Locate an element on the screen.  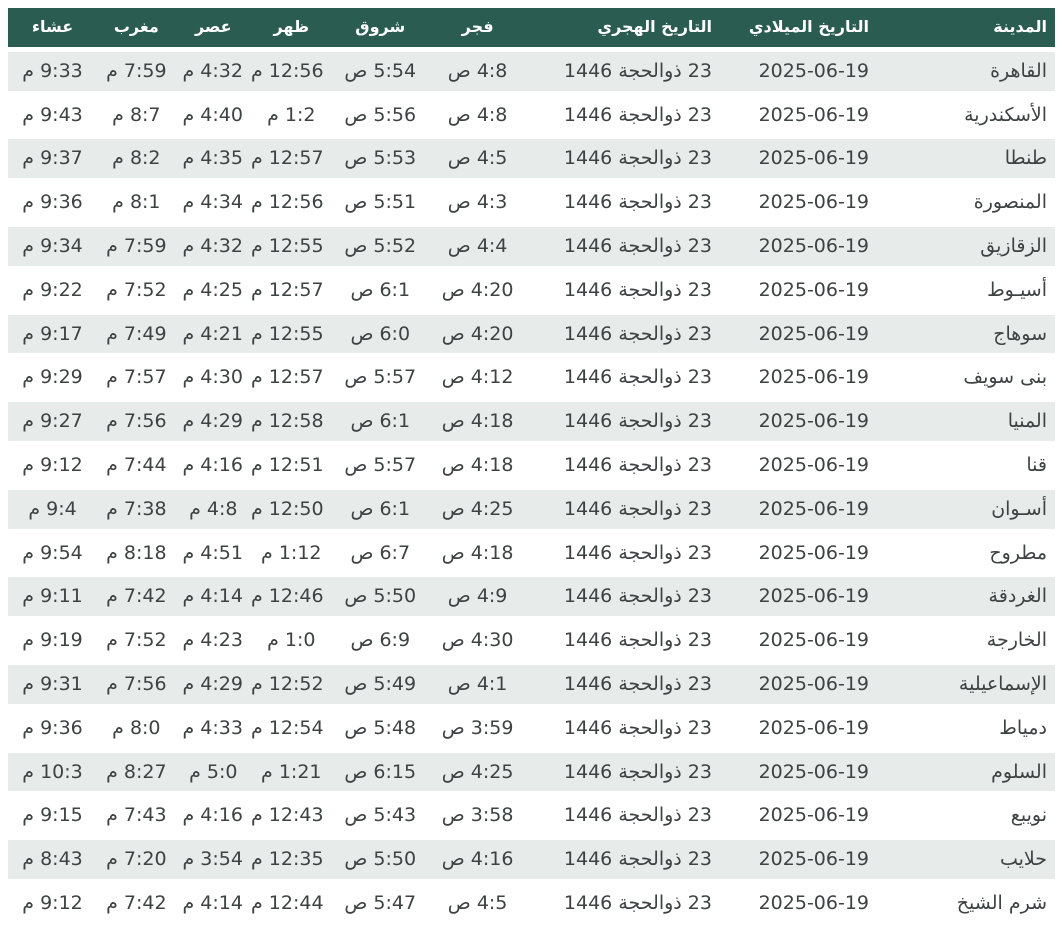
header-fajr: فجر is located at coordinates (477, 30).